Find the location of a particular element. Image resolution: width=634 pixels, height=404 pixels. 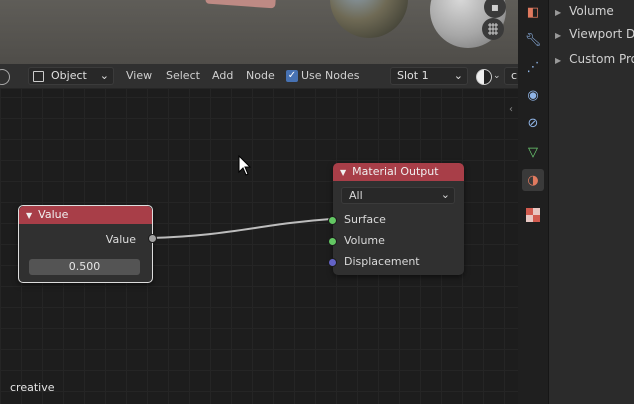

particles-icon: ⋰ is located at coordinates (533, 67).